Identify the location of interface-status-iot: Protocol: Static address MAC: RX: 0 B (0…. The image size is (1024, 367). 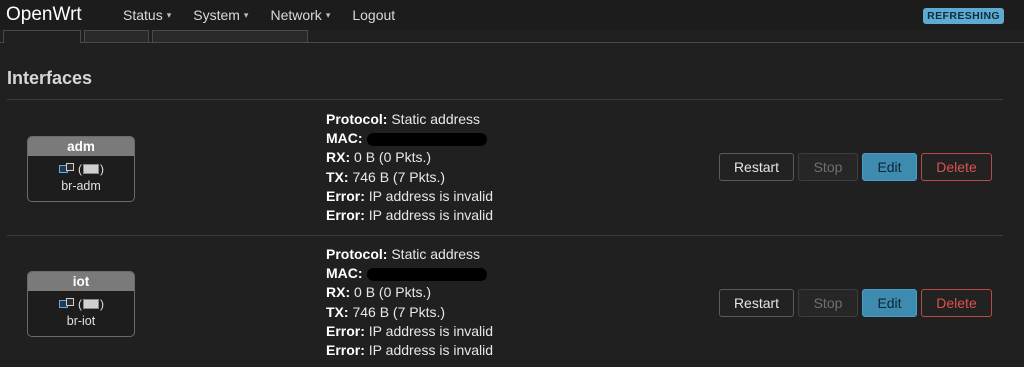
(409, 302).